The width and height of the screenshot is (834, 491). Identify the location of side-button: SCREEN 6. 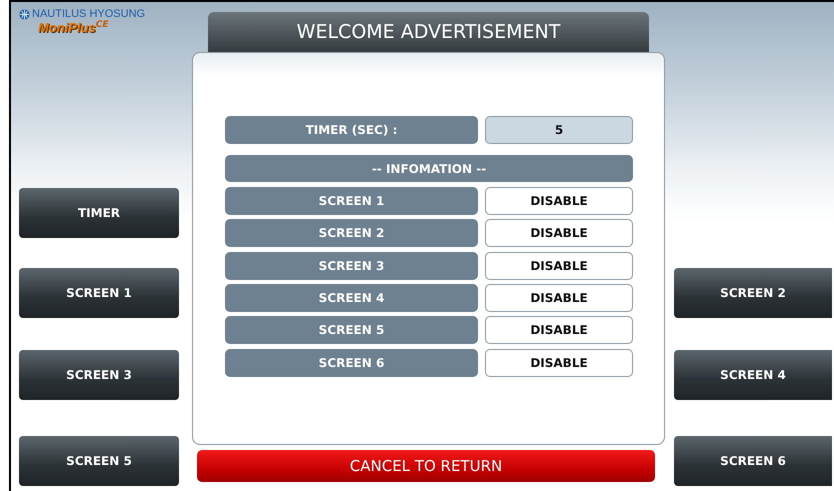
(753, 461).